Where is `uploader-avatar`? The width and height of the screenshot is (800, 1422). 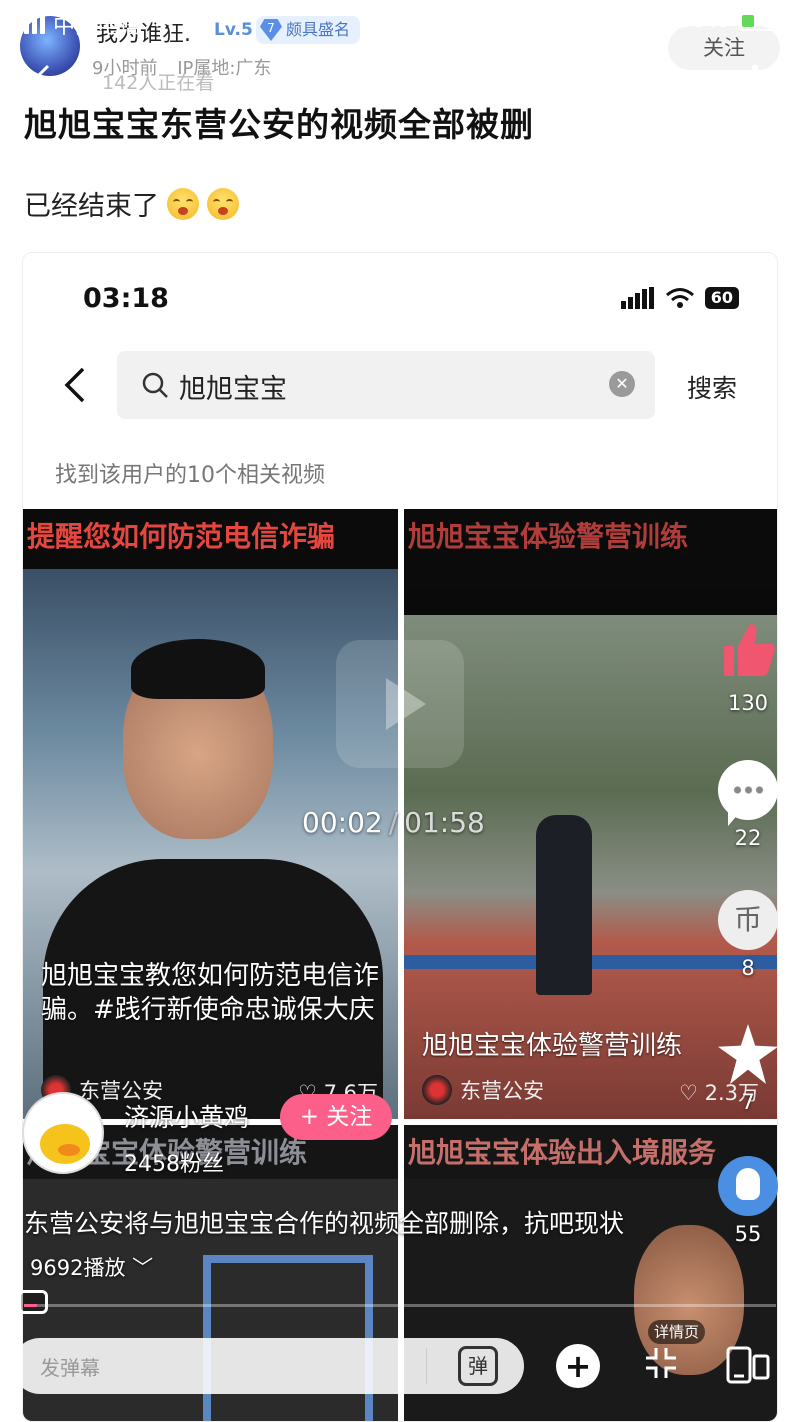
uploader-avatar is located at coordinates (63, 1133).